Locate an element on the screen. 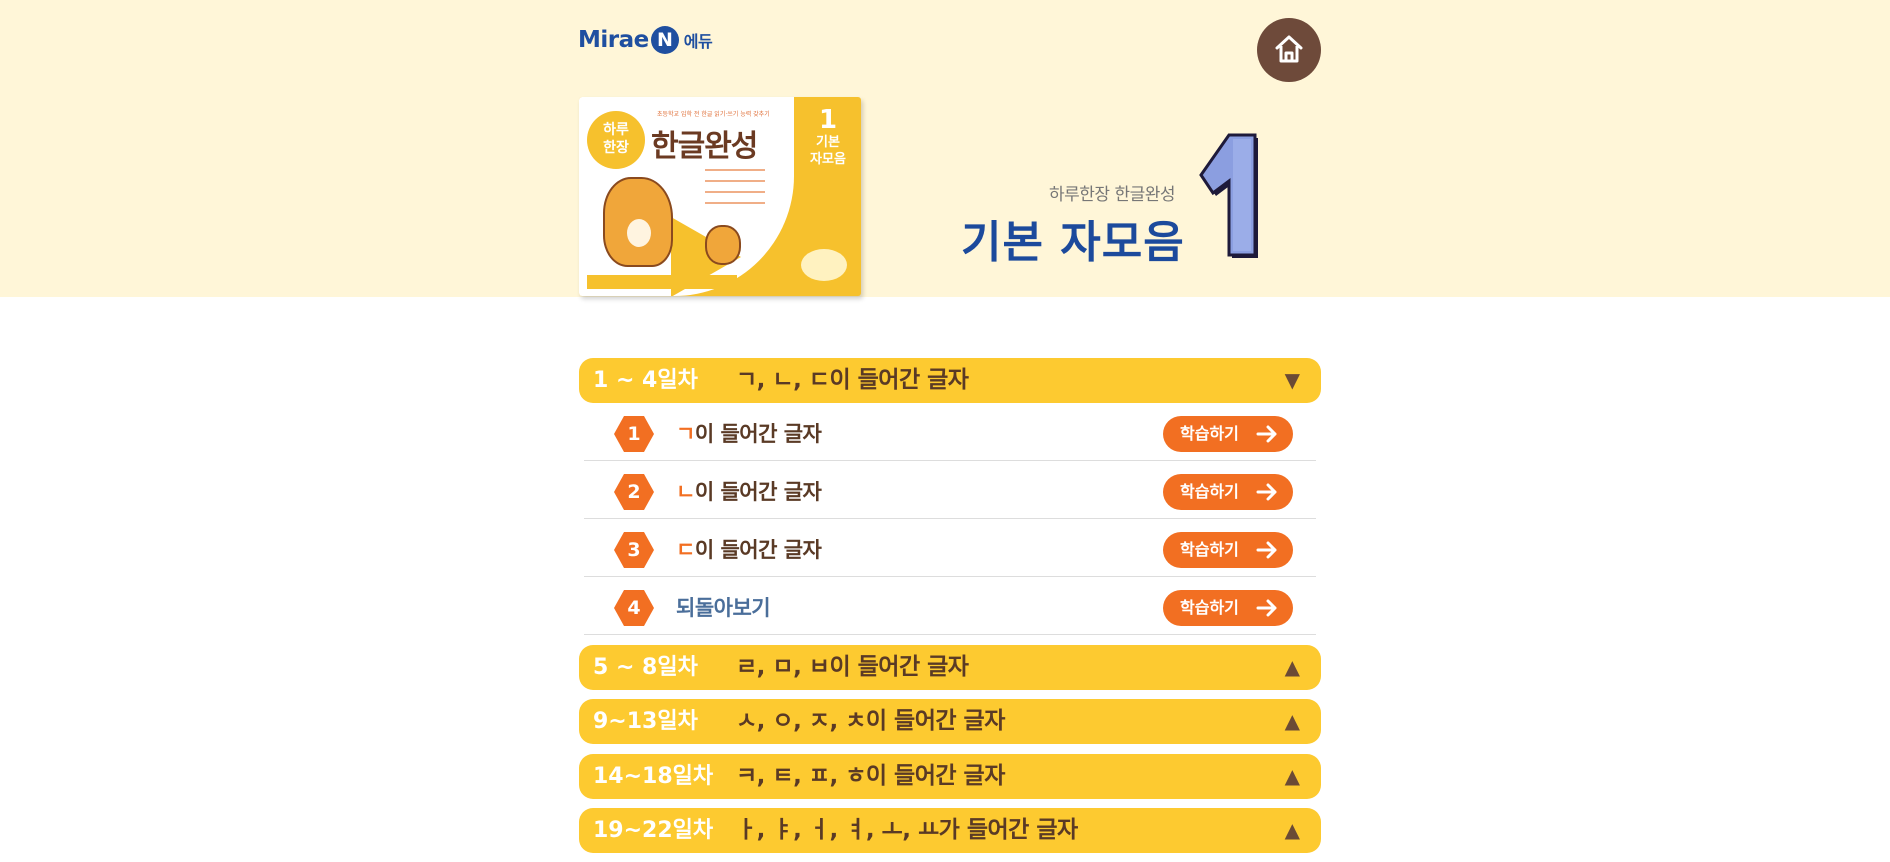  mirae-n-logo: Mirae N 에듀 is located at coordinates (645, 40).